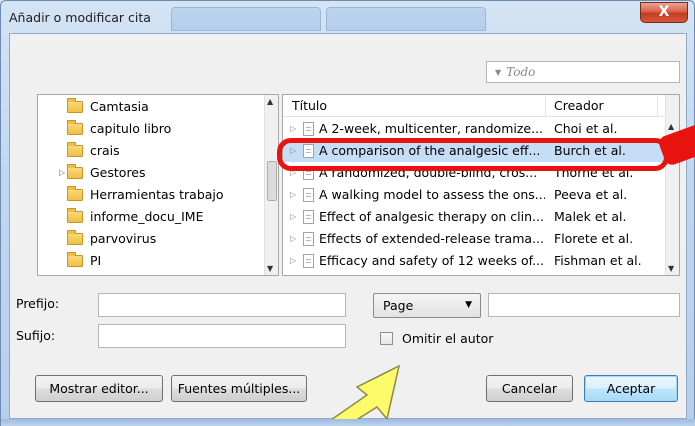  Describe the element at coordinates (157, 194) in the screenshot. I see `tree-item-label: Herramientas trabajo` at that location.